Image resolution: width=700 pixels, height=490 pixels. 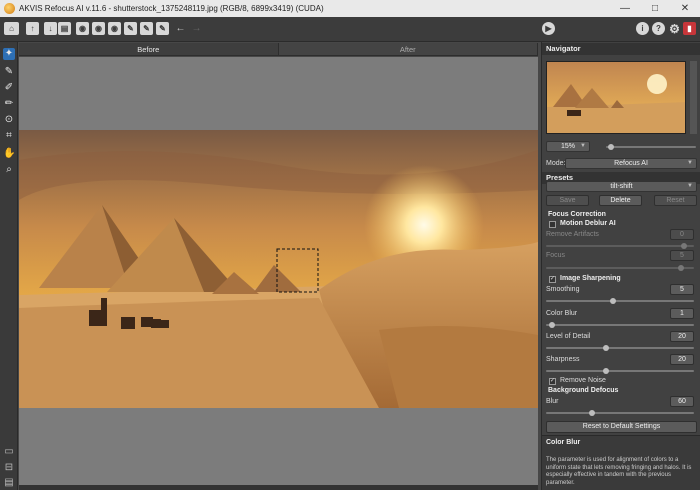 I want to click on zoom-slider-thumb, so click(x=611, y=147).